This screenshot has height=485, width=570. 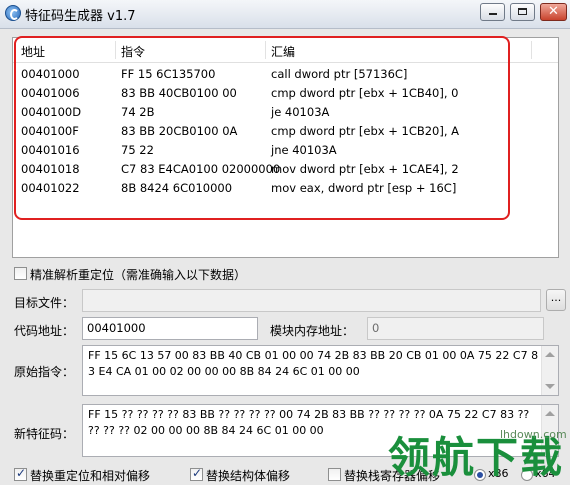 What do you see at coordinates (334, 474) in the screenshot?
I see `replace-stack-offset-checkbox` at bounding box center [334, 474].